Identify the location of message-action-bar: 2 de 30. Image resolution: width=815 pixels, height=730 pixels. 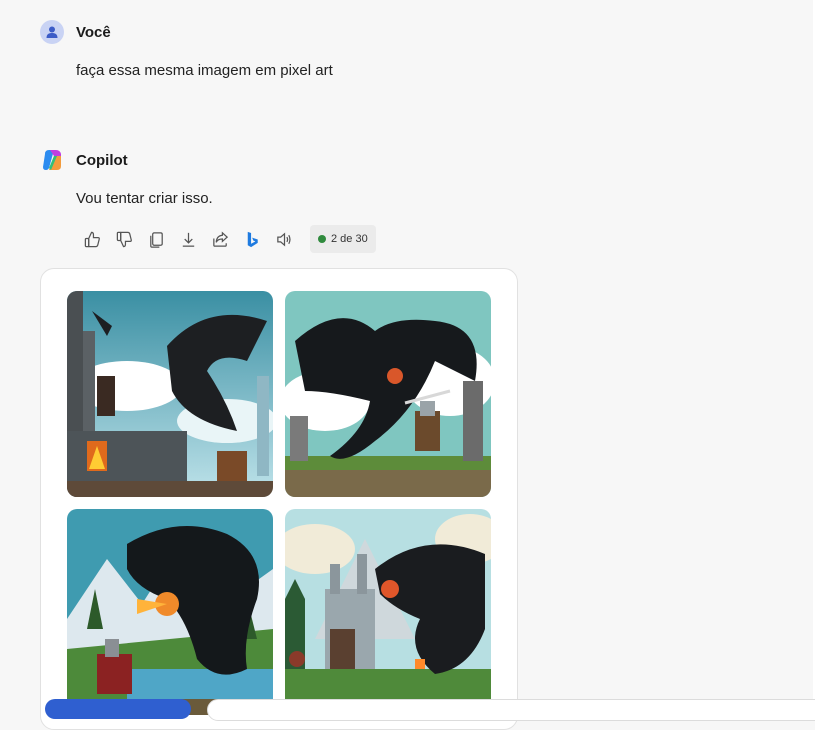
(228, 239).